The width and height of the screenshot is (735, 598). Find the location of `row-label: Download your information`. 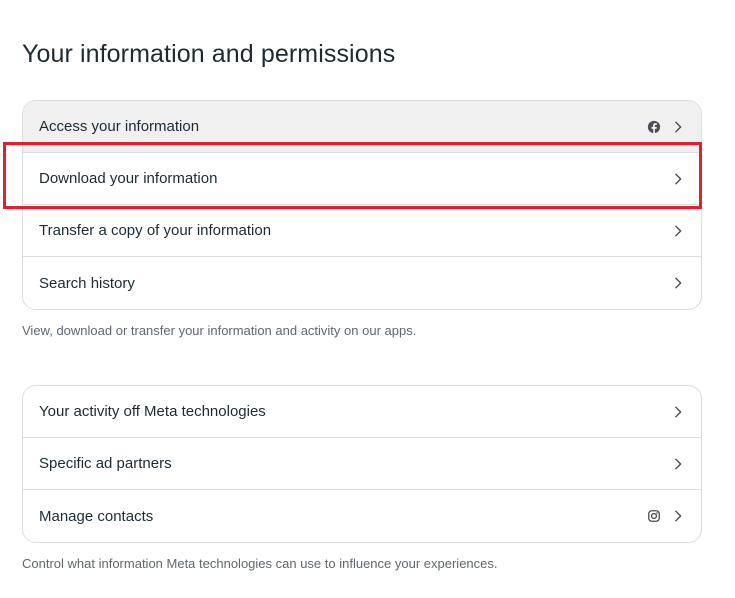

row-label: Download your information is located at coordinates (128, 178).